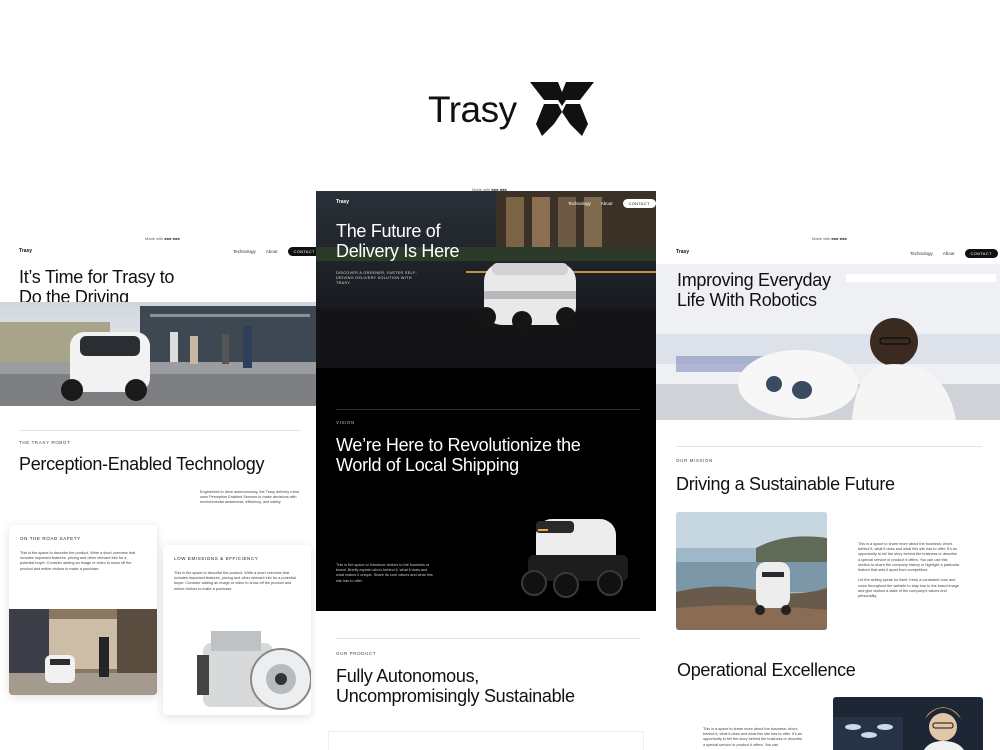 The height and width of the screenshot is (750, 1000). What do you see at coordinates (785, 484) in the screenshot?
I see `mission-title: Driving a Sustainable Future` at bounding box center [785, 484].